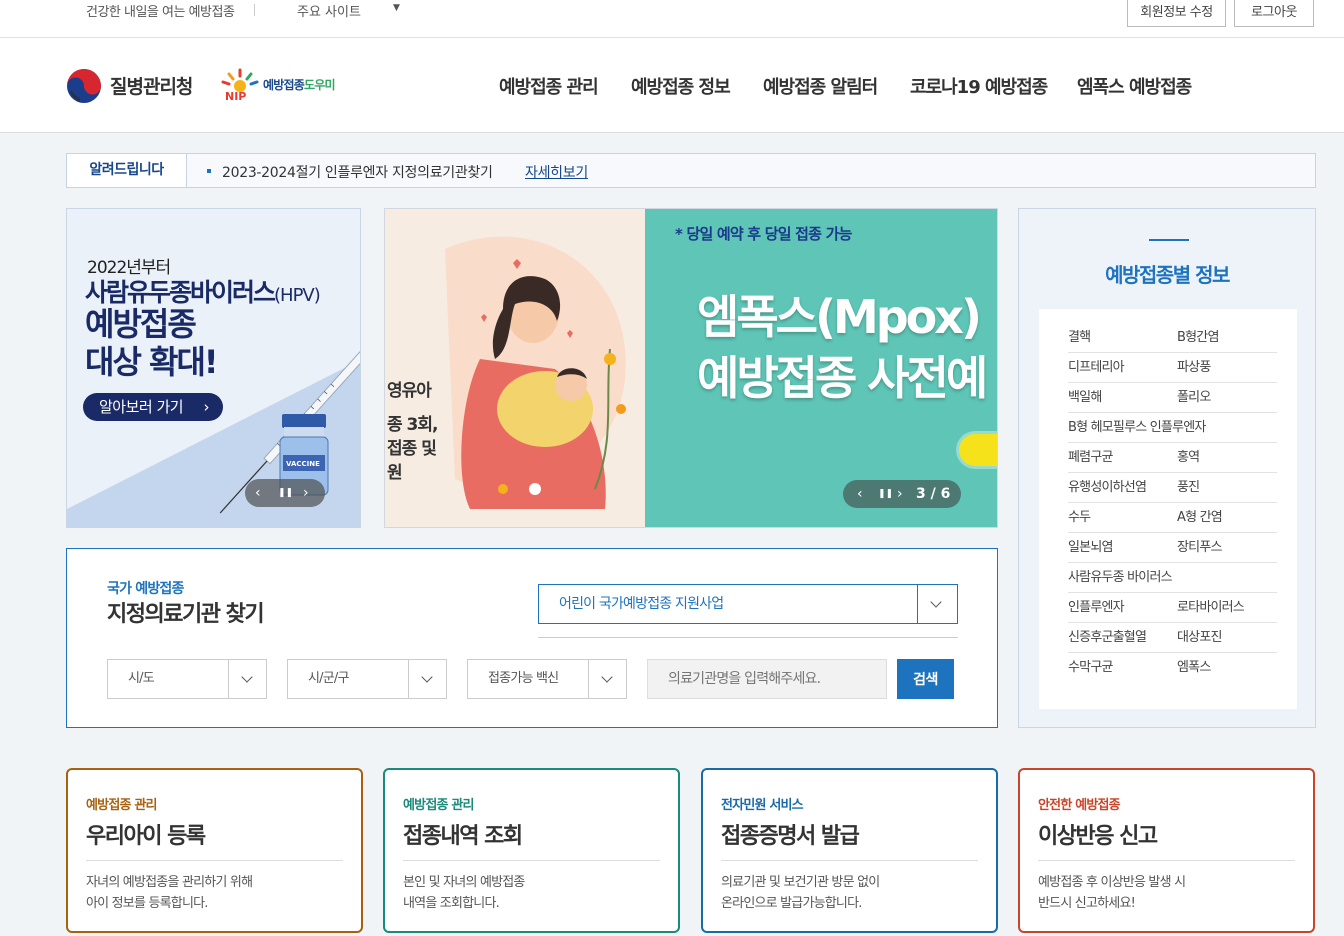 The height and width of the screenshot is (936, 1344). I want to click on vaccine-link: B형 헤모필루스 인플루엔자, so click(1137, 427).